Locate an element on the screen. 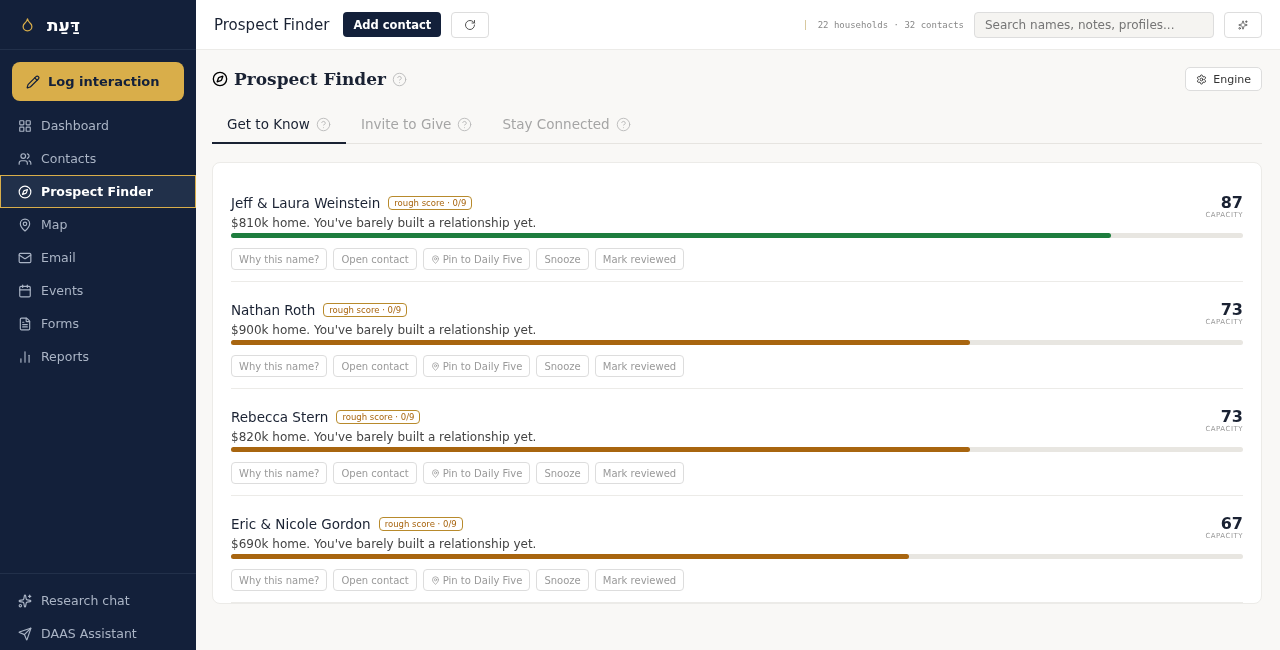 The image size is (1280, 650). calendar-icon is located at coordinates (25, 290).